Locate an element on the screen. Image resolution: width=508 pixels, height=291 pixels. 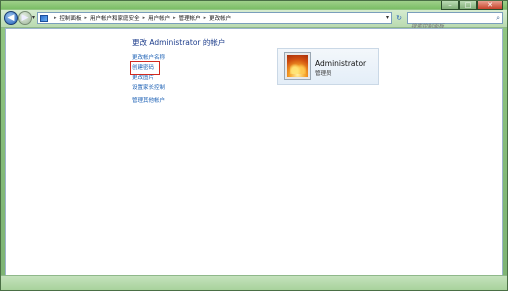
forward-button: ▶ is located at coordinates (25, 18).